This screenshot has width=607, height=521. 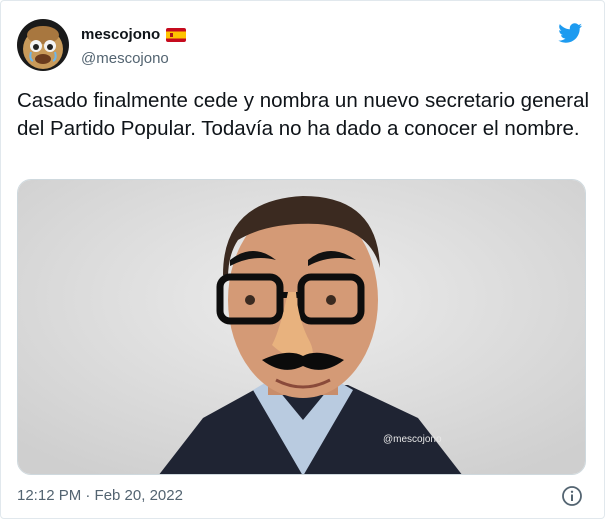 I want to click on image-watermark: @mescojono, so click(x=412, y=439).